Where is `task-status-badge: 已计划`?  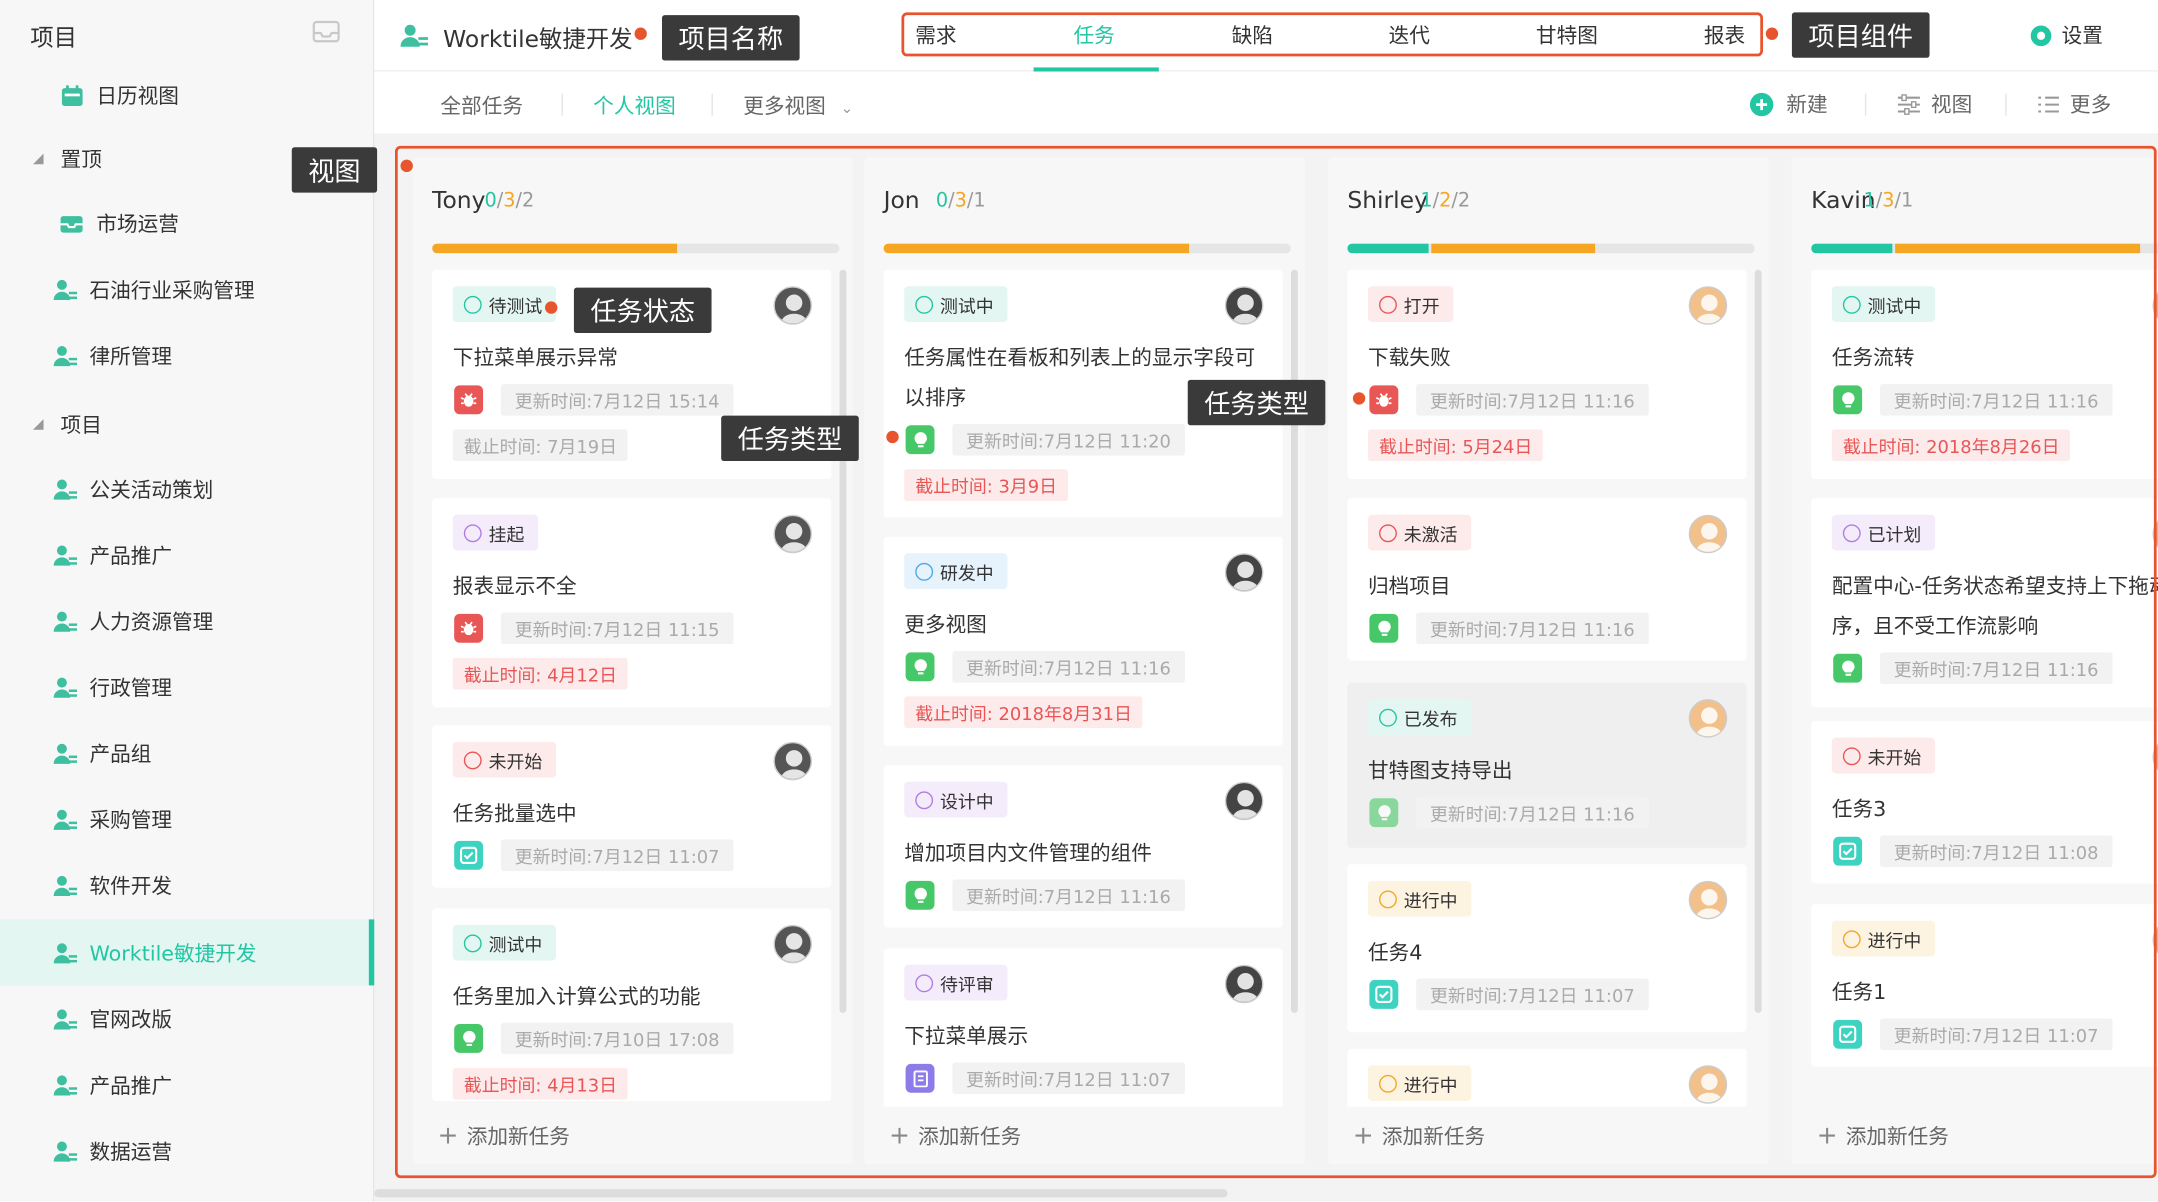 task-status-badge: 已计划 is located at coordinates (1883, 532).